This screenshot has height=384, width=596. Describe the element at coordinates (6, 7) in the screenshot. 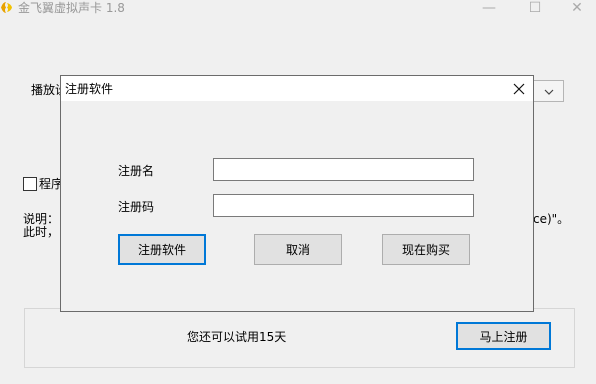

I see `app-logo-icon` at that location.